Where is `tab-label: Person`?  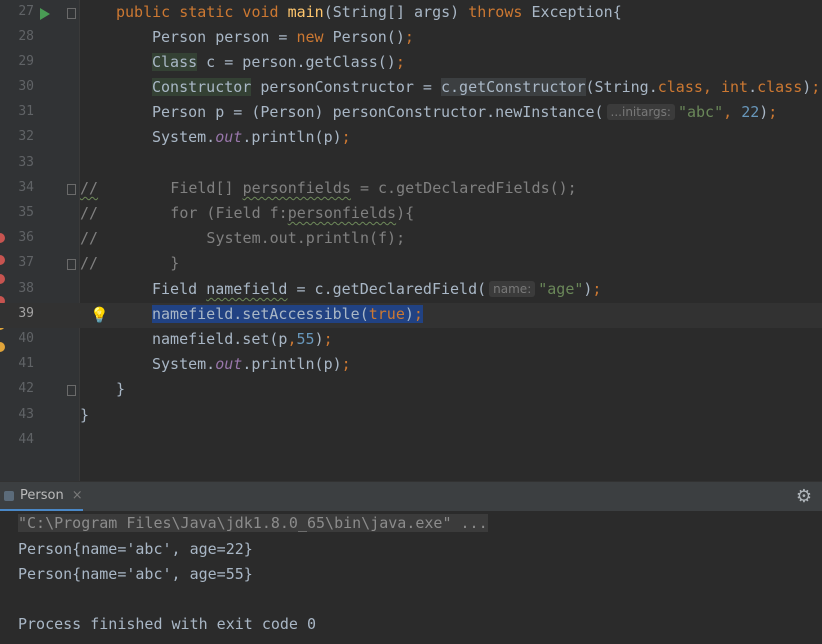 tab-label: Person is located at coordinates (42, 495).